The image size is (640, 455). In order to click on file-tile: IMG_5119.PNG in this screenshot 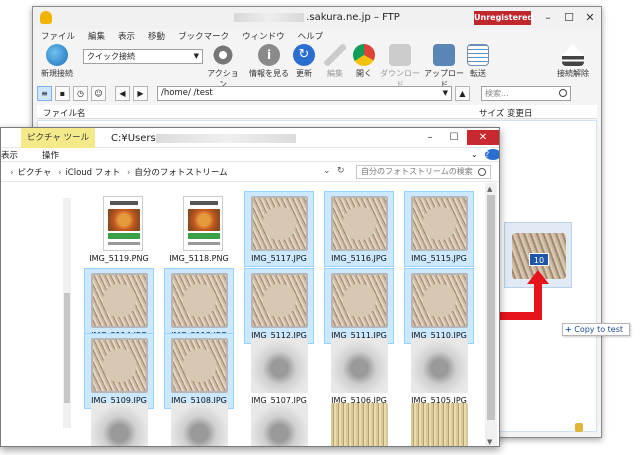, I will do `click(119, 229)`.